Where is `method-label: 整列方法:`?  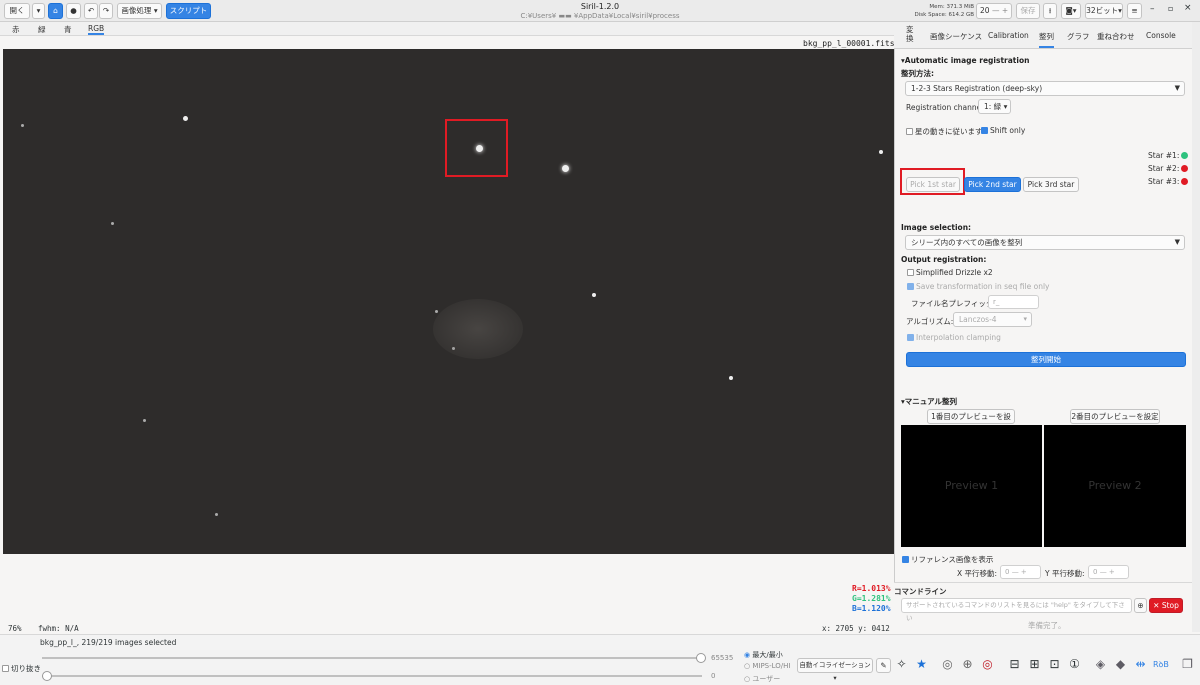 method-label: 整列方法: is located at coordinates (917, 73).